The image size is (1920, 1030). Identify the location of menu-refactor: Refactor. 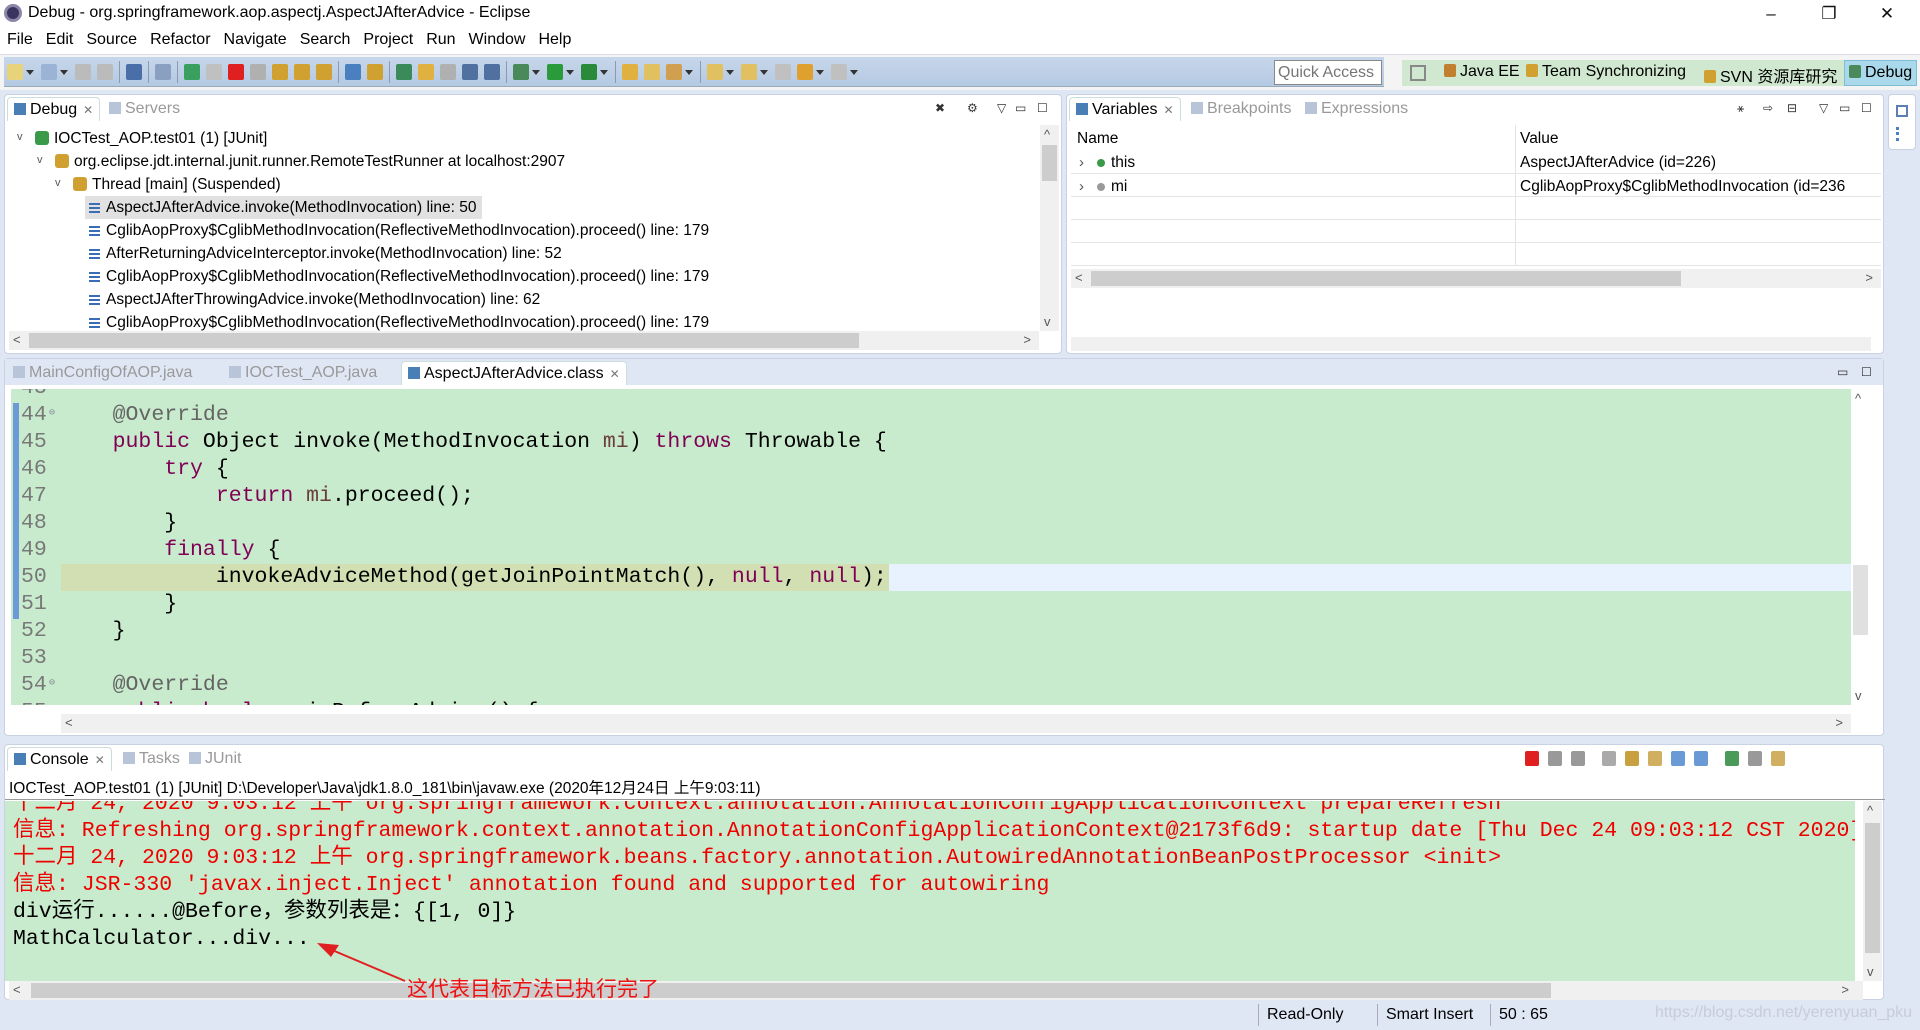
(179, 38).